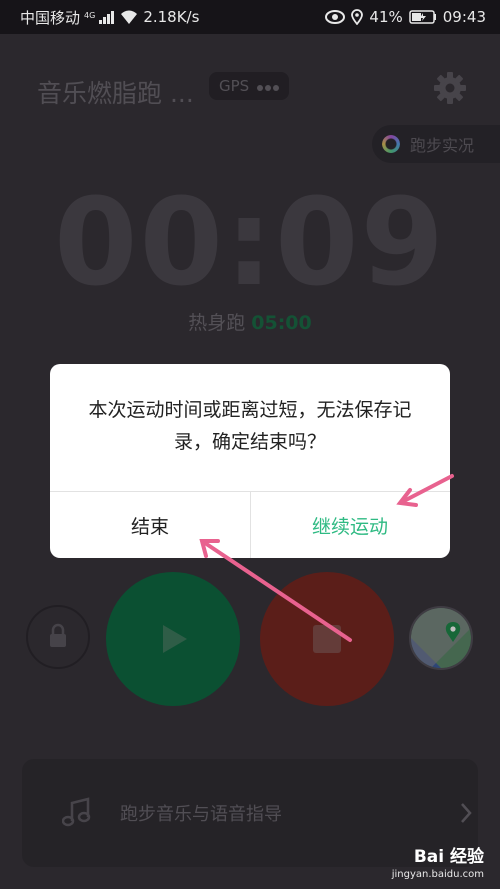 Image resolution: width=500 pixels, height=889 pixels. What do you see at coordinates (171, 17) in the screenshot?
I see `network-speed: 2.18K/s` at bounding box center [171, 17].